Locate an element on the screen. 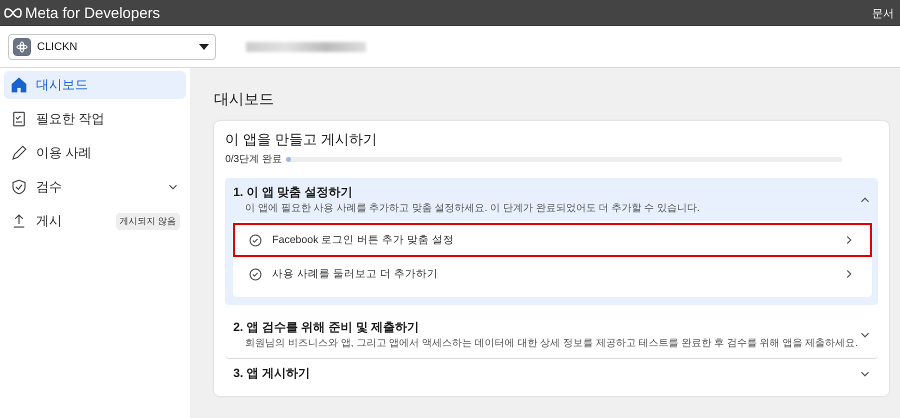  sidebar-item: 검수 is located at coordinates (95, 187).